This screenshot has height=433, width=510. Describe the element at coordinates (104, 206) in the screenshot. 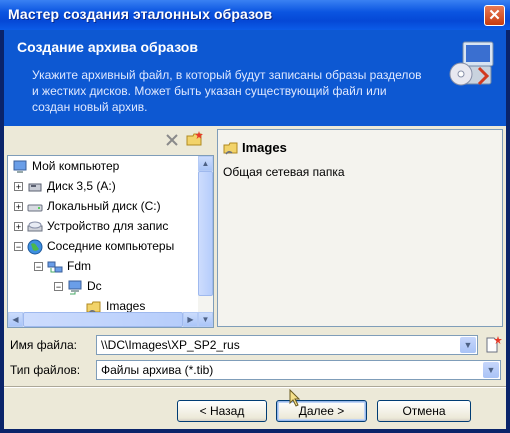

I see `tree-item-label: Локальный диск (C:)` at that location.